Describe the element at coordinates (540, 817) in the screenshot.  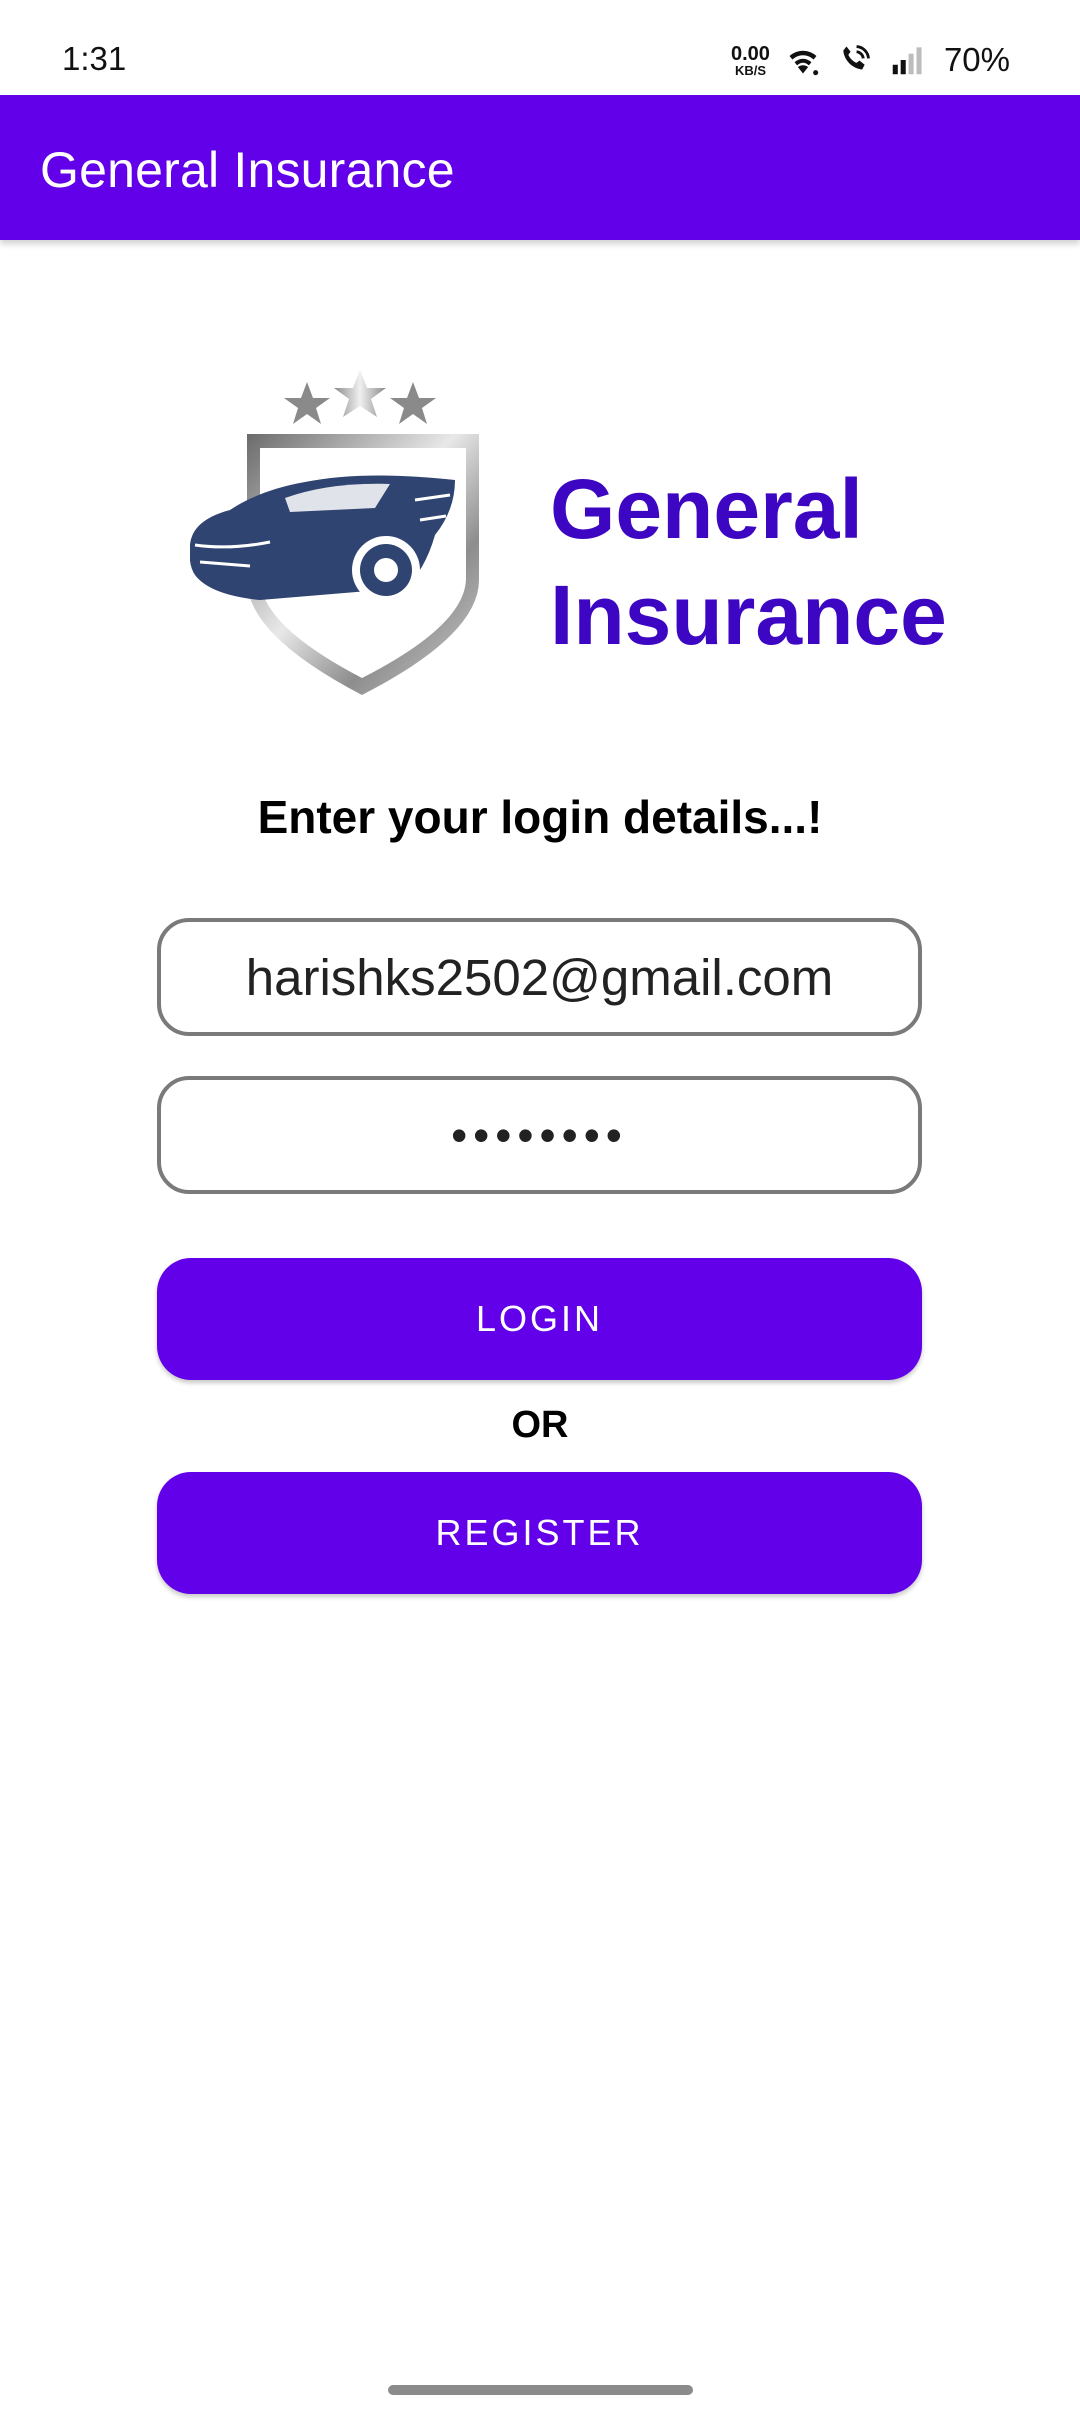
I see `login-heading: Enter your login details...!` at that location.